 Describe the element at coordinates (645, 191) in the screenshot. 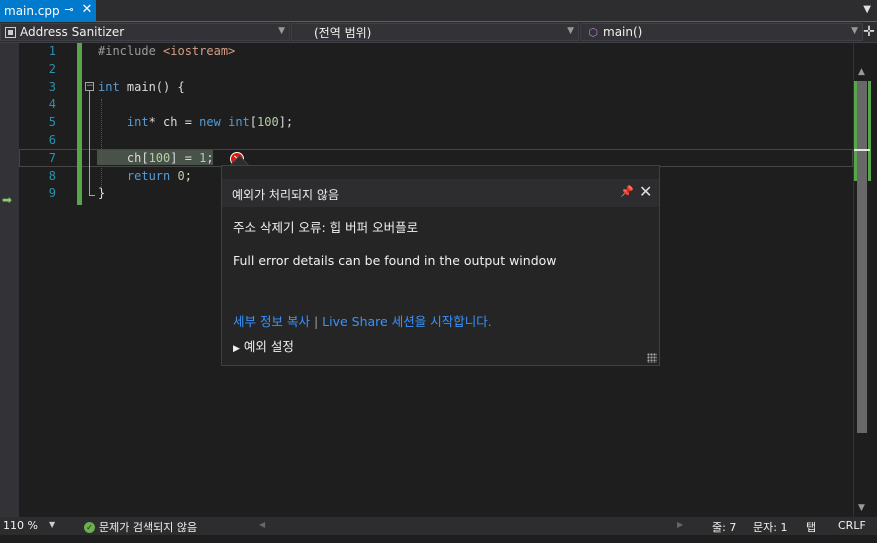

I see `close-icon: ✕` at that location.